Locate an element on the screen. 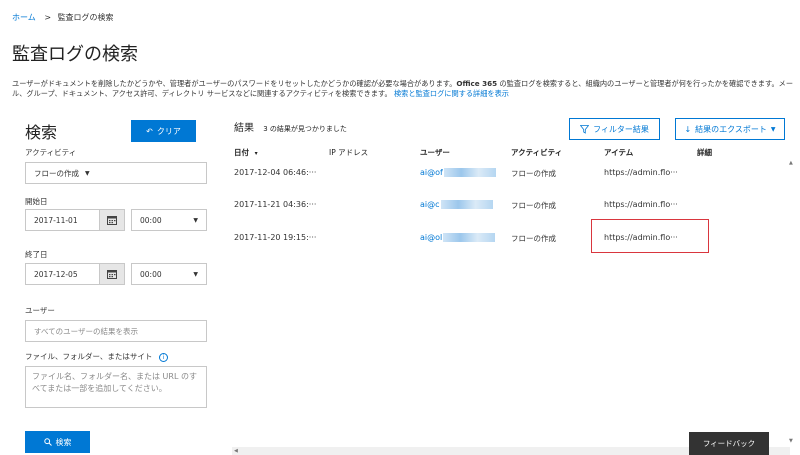 This screenshot has height=455, width=800. start-time-select: 00:00 ▼ is located at coordinates (169, 220).